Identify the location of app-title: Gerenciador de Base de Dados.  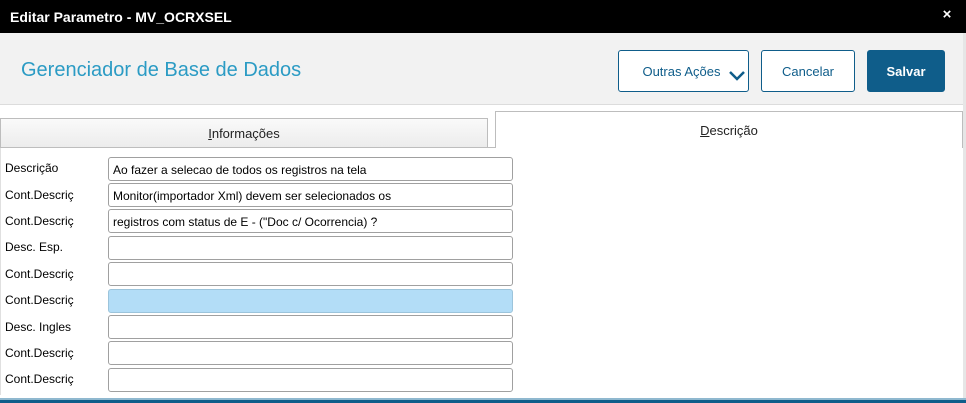
(161, 70).